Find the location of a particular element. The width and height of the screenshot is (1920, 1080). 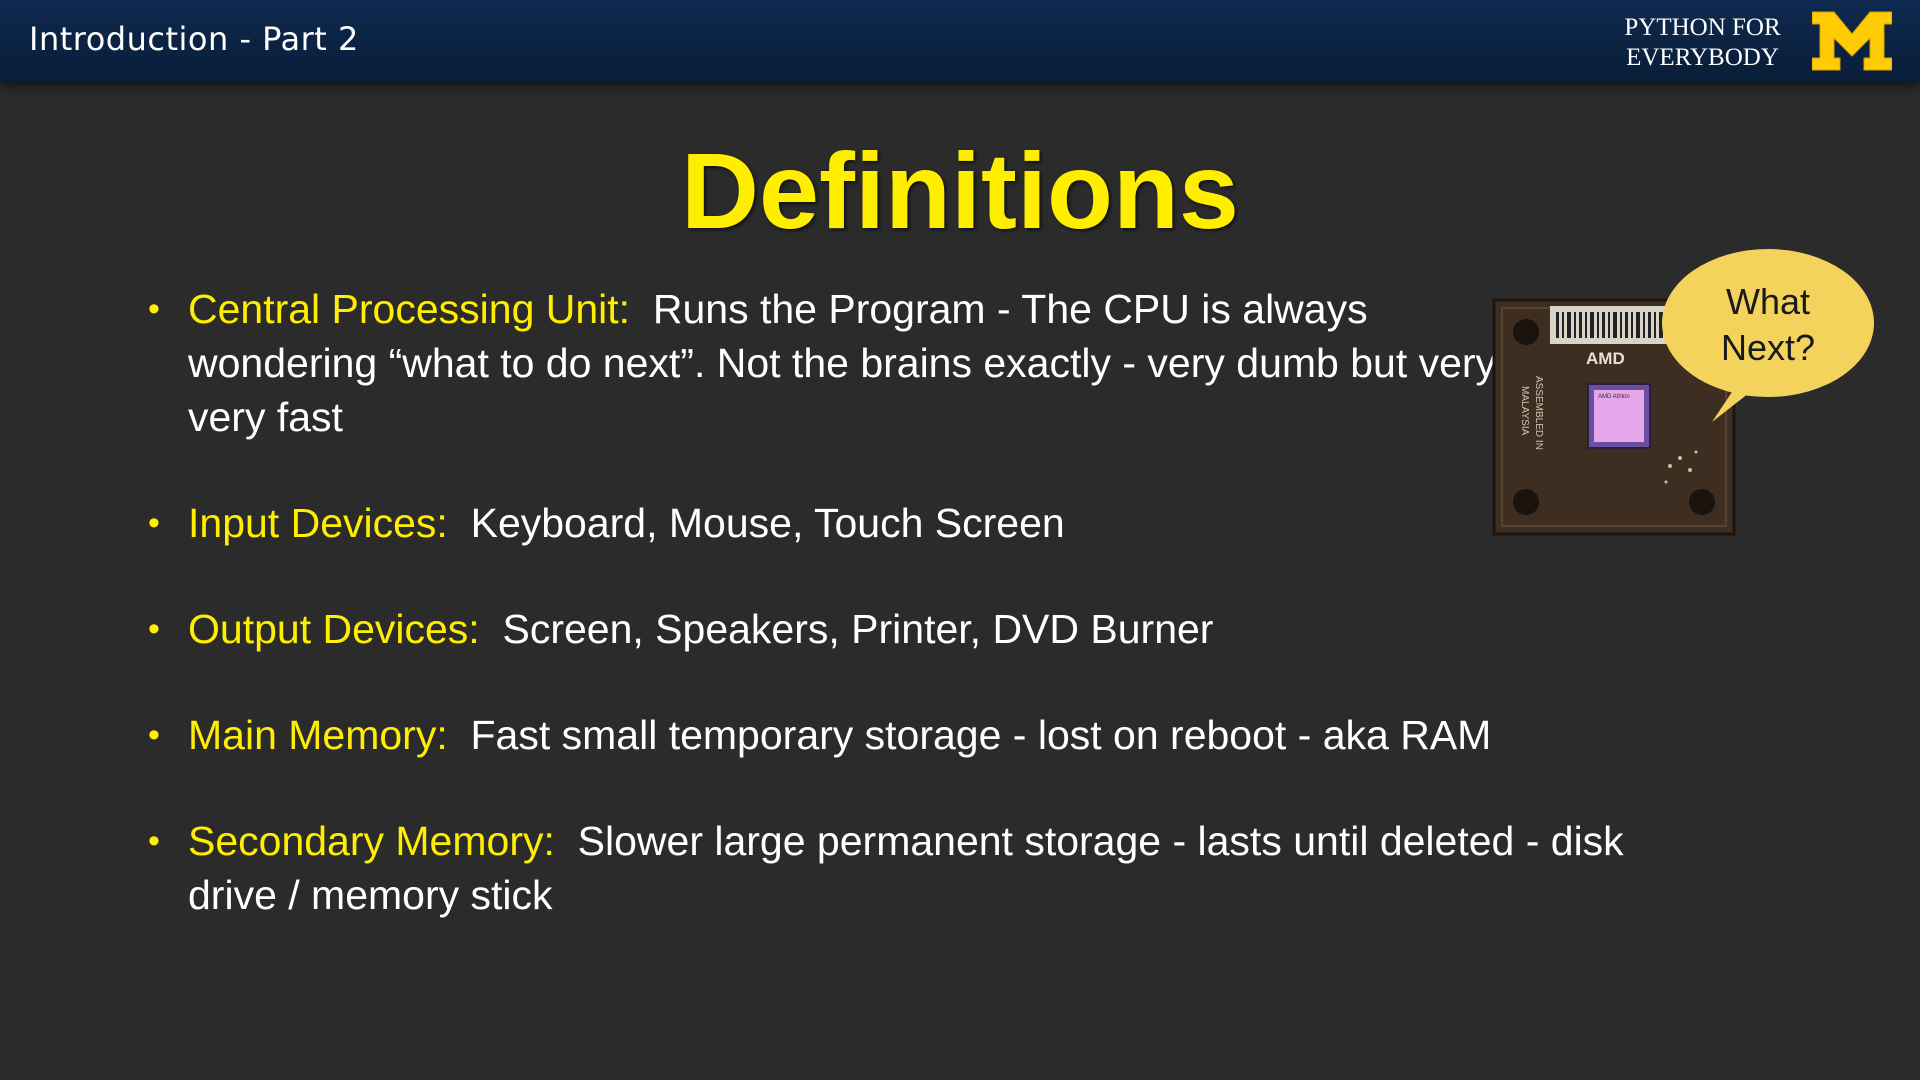

chip-brand: AMD is located at coordinates (1605, 358).